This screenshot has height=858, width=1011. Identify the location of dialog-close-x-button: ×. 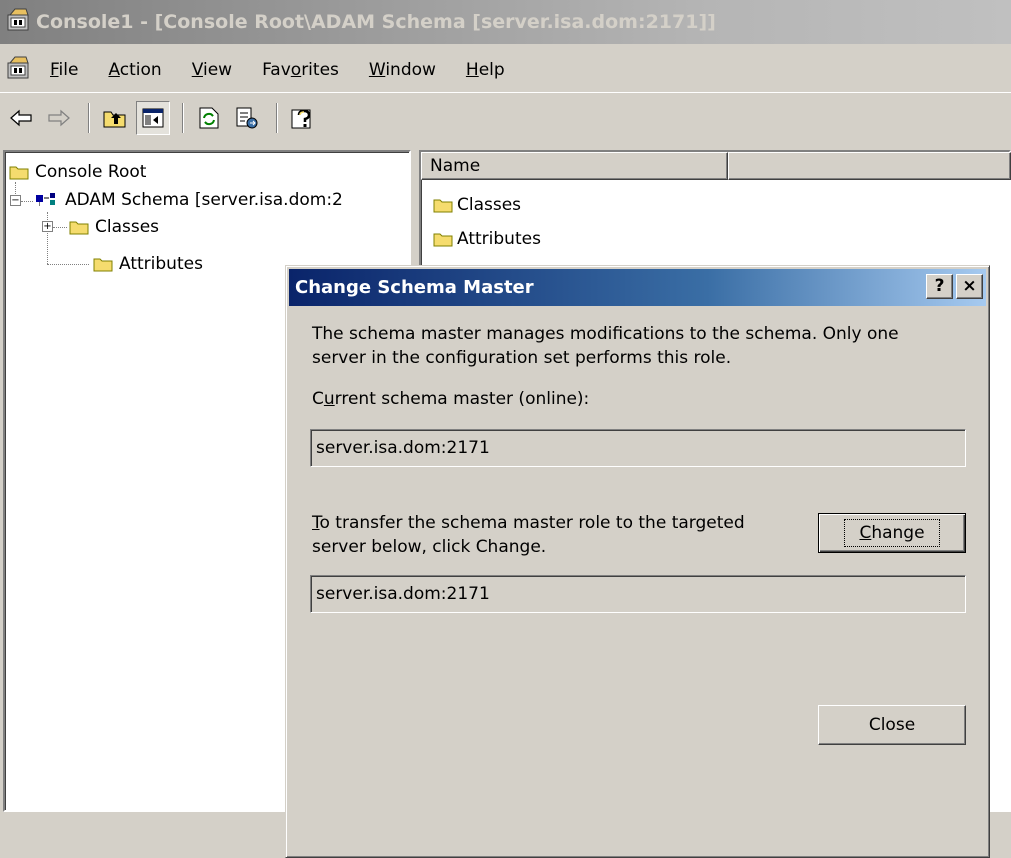
(969, 286).